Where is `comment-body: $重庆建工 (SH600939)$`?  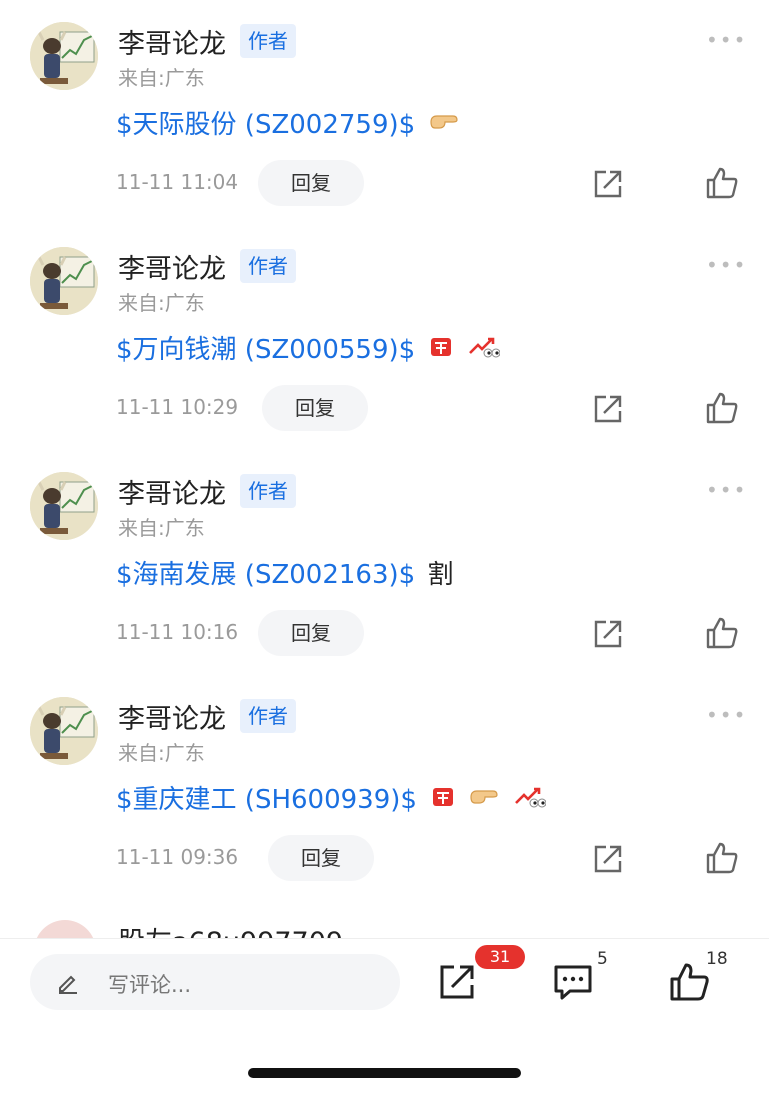 comment-body: $重庆建工 (SH600939)$ is located at coordinates (331, 797).